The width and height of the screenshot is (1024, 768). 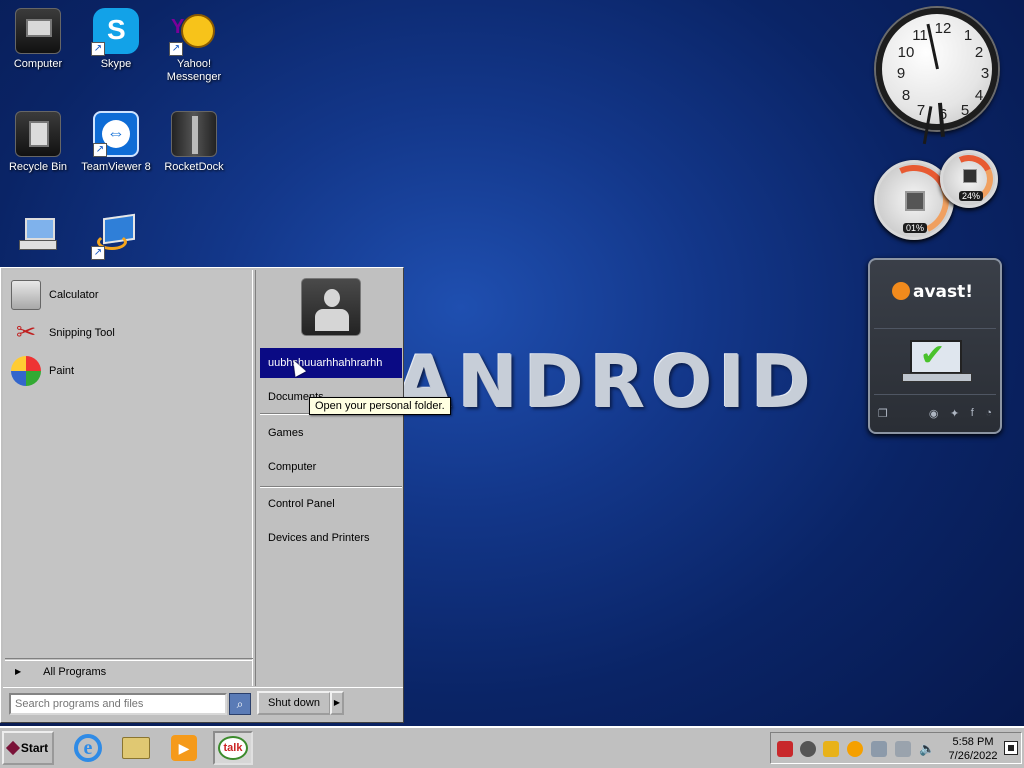 I want to click on android-wordmark: ANDROID, so click(x=606, y=382).